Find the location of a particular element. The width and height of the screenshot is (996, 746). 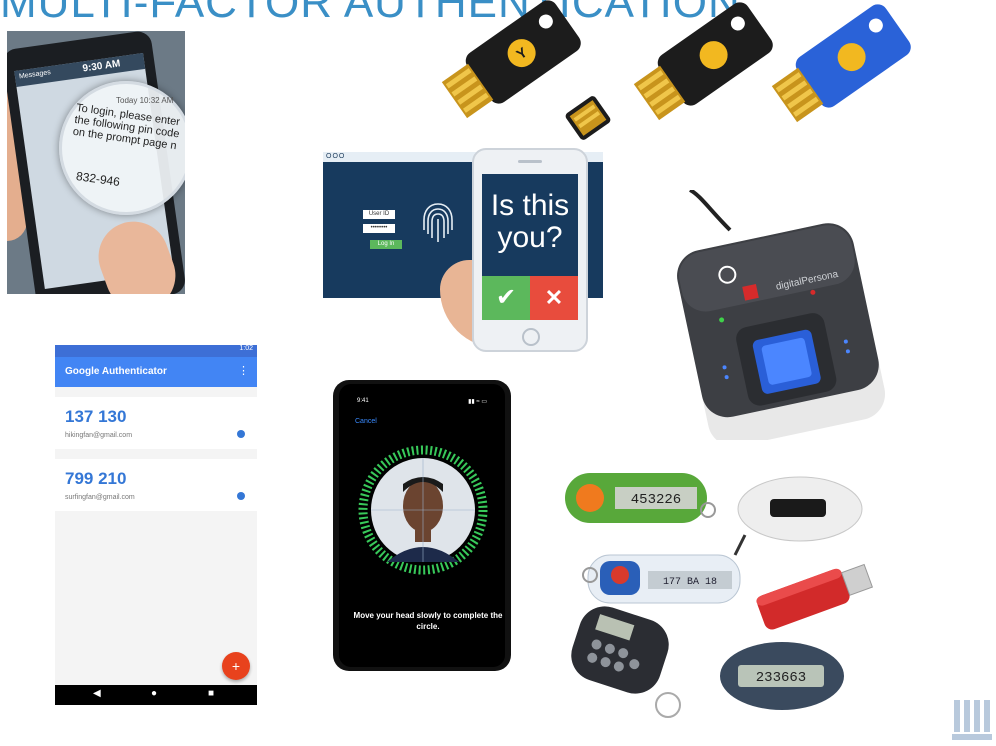

red-usb-token is located at coordinates (815, 596).